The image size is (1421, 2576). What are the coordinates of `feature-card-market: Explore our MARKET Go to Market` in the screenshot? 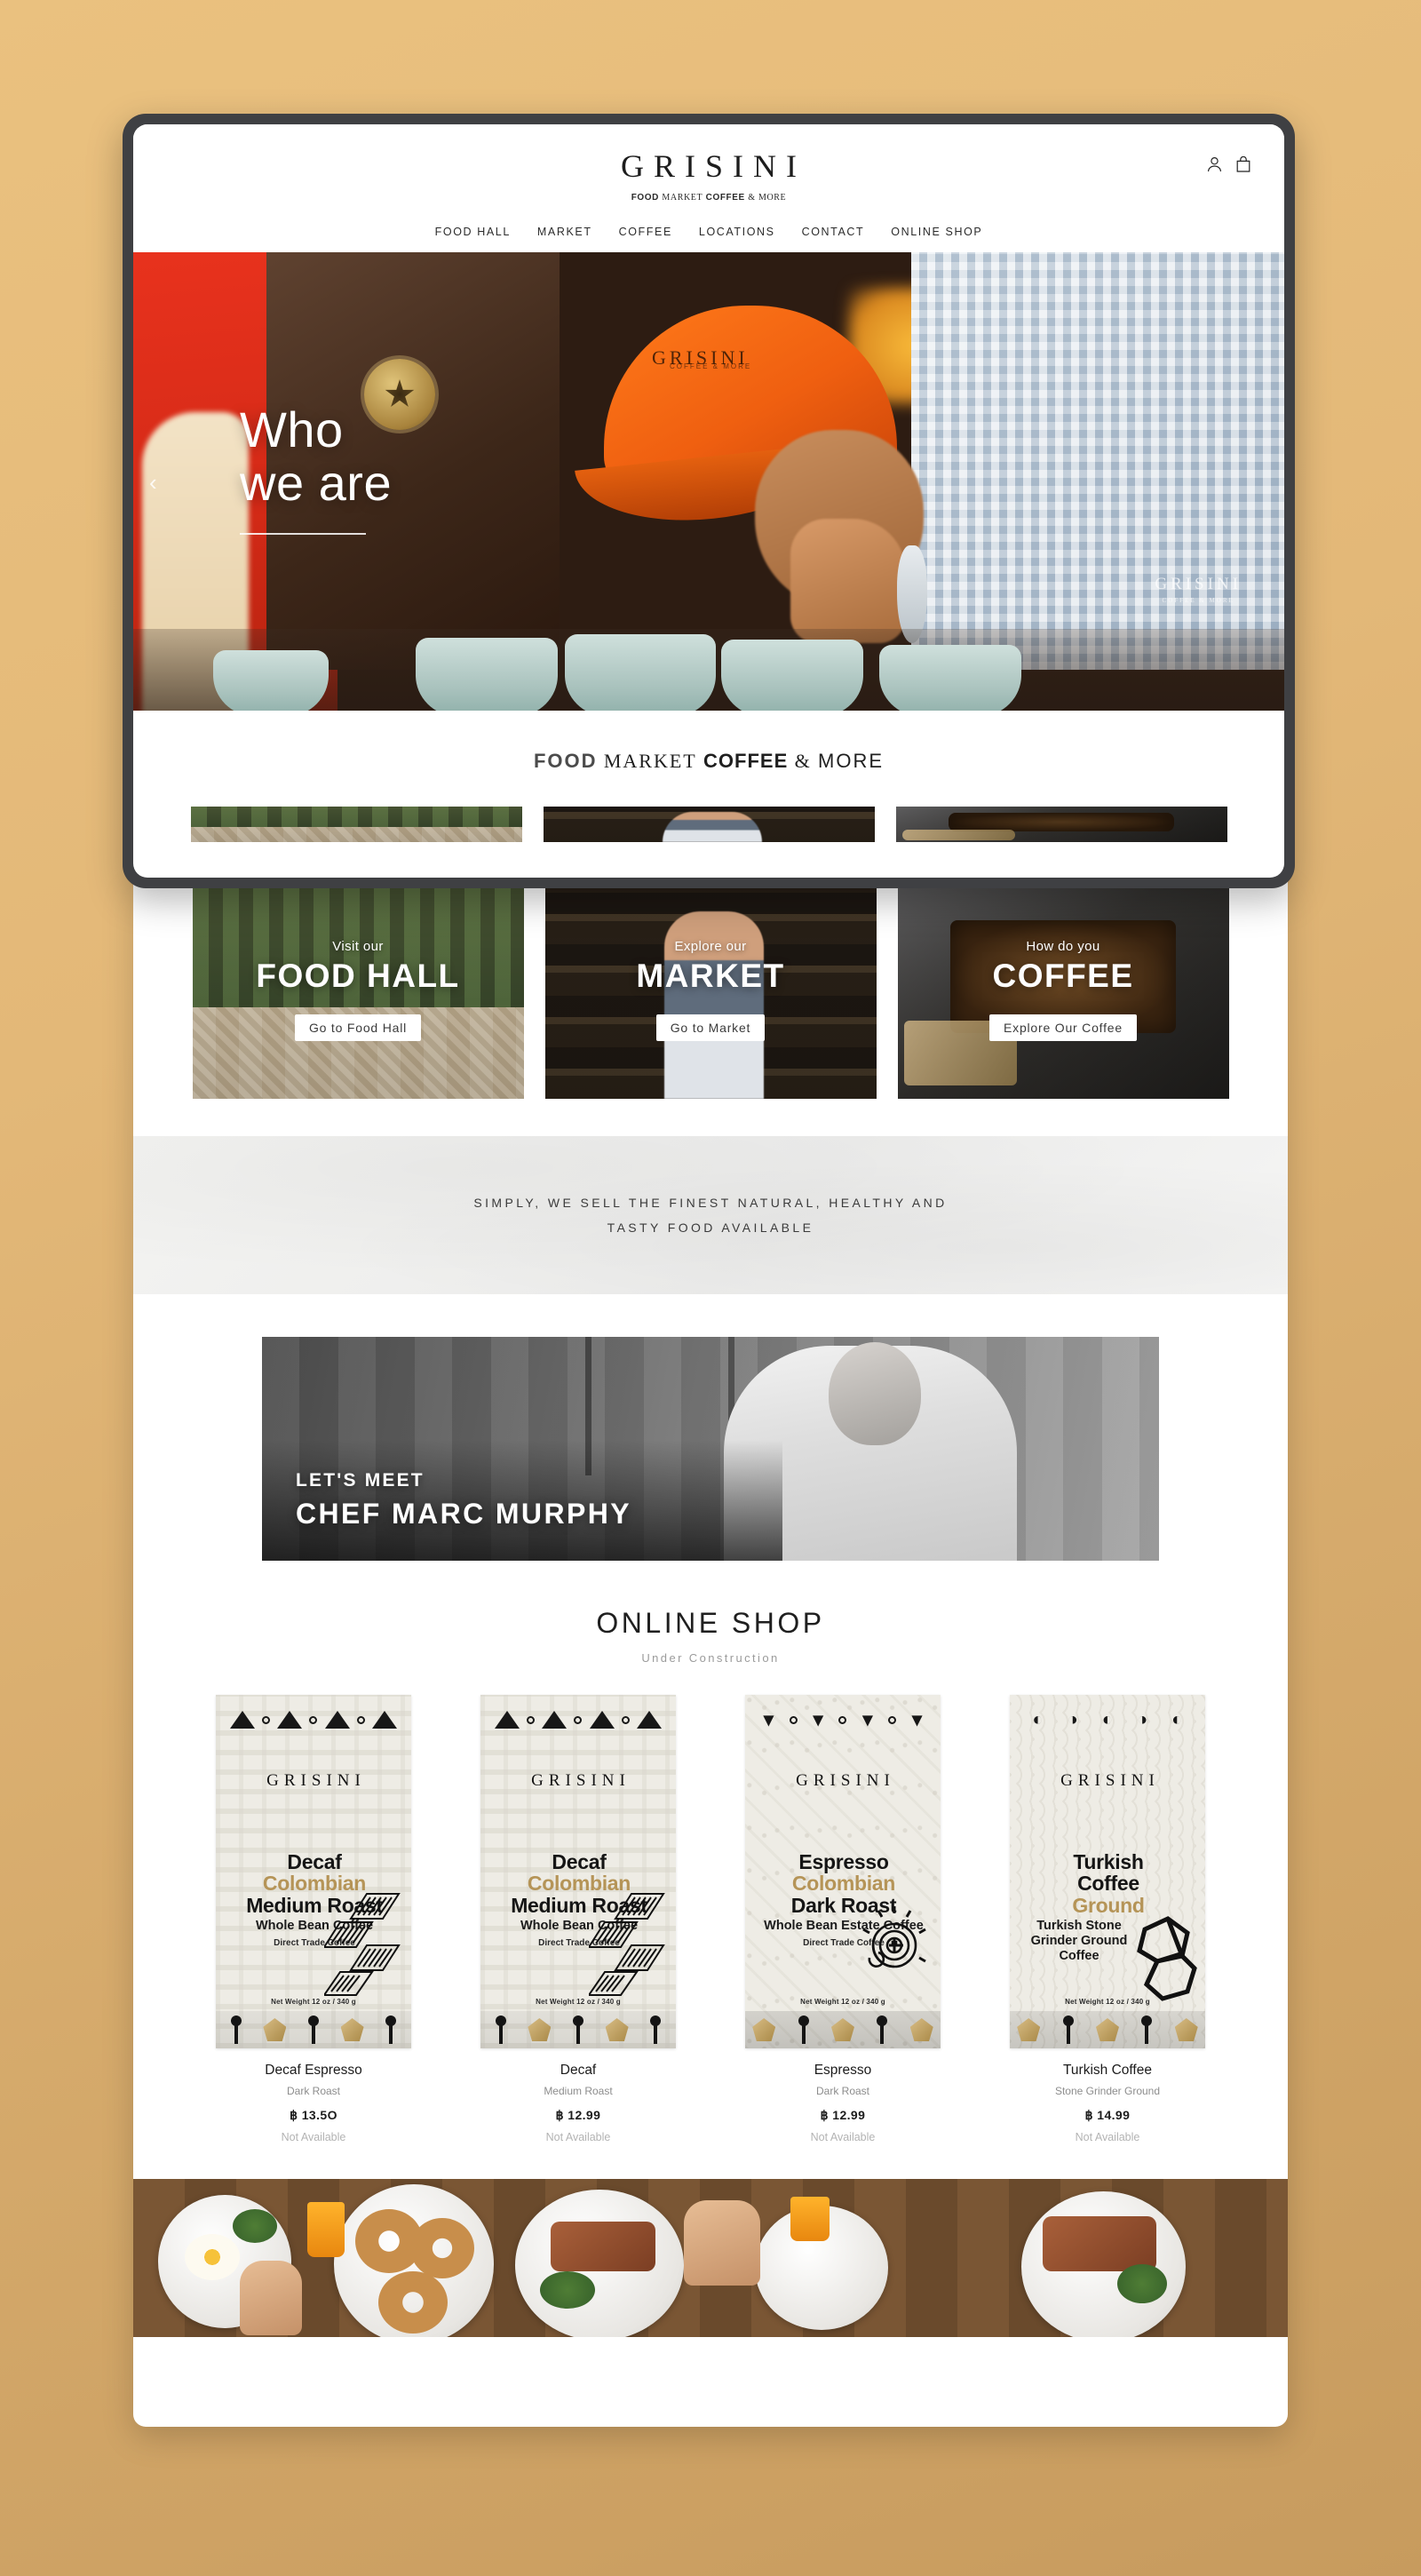 It's located at (710, 990).